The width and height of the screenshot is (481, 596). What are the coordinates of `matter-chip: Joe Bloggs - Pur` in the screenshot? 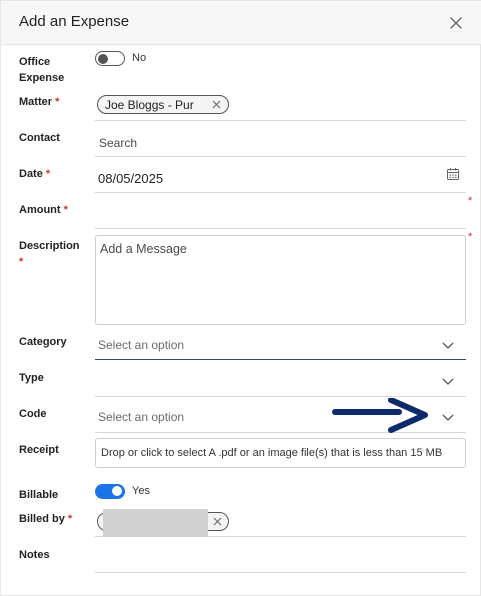 It's located at (163, 104).